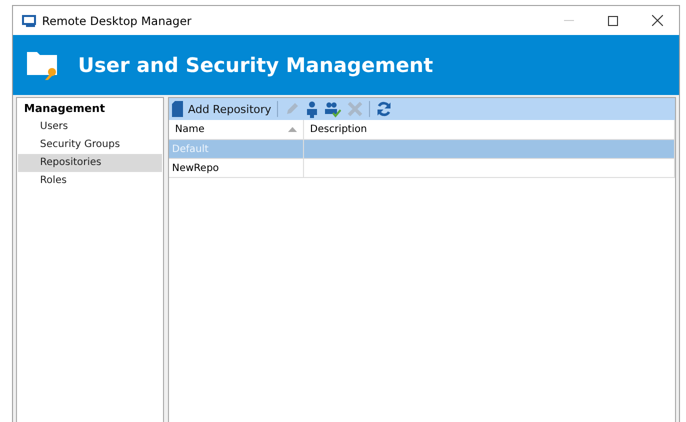 The width and height of the screenshot is (686, 422). Describe the element at coordinates (90, 127) in the screenshot. I see `sidebar-item: Users` at that location.